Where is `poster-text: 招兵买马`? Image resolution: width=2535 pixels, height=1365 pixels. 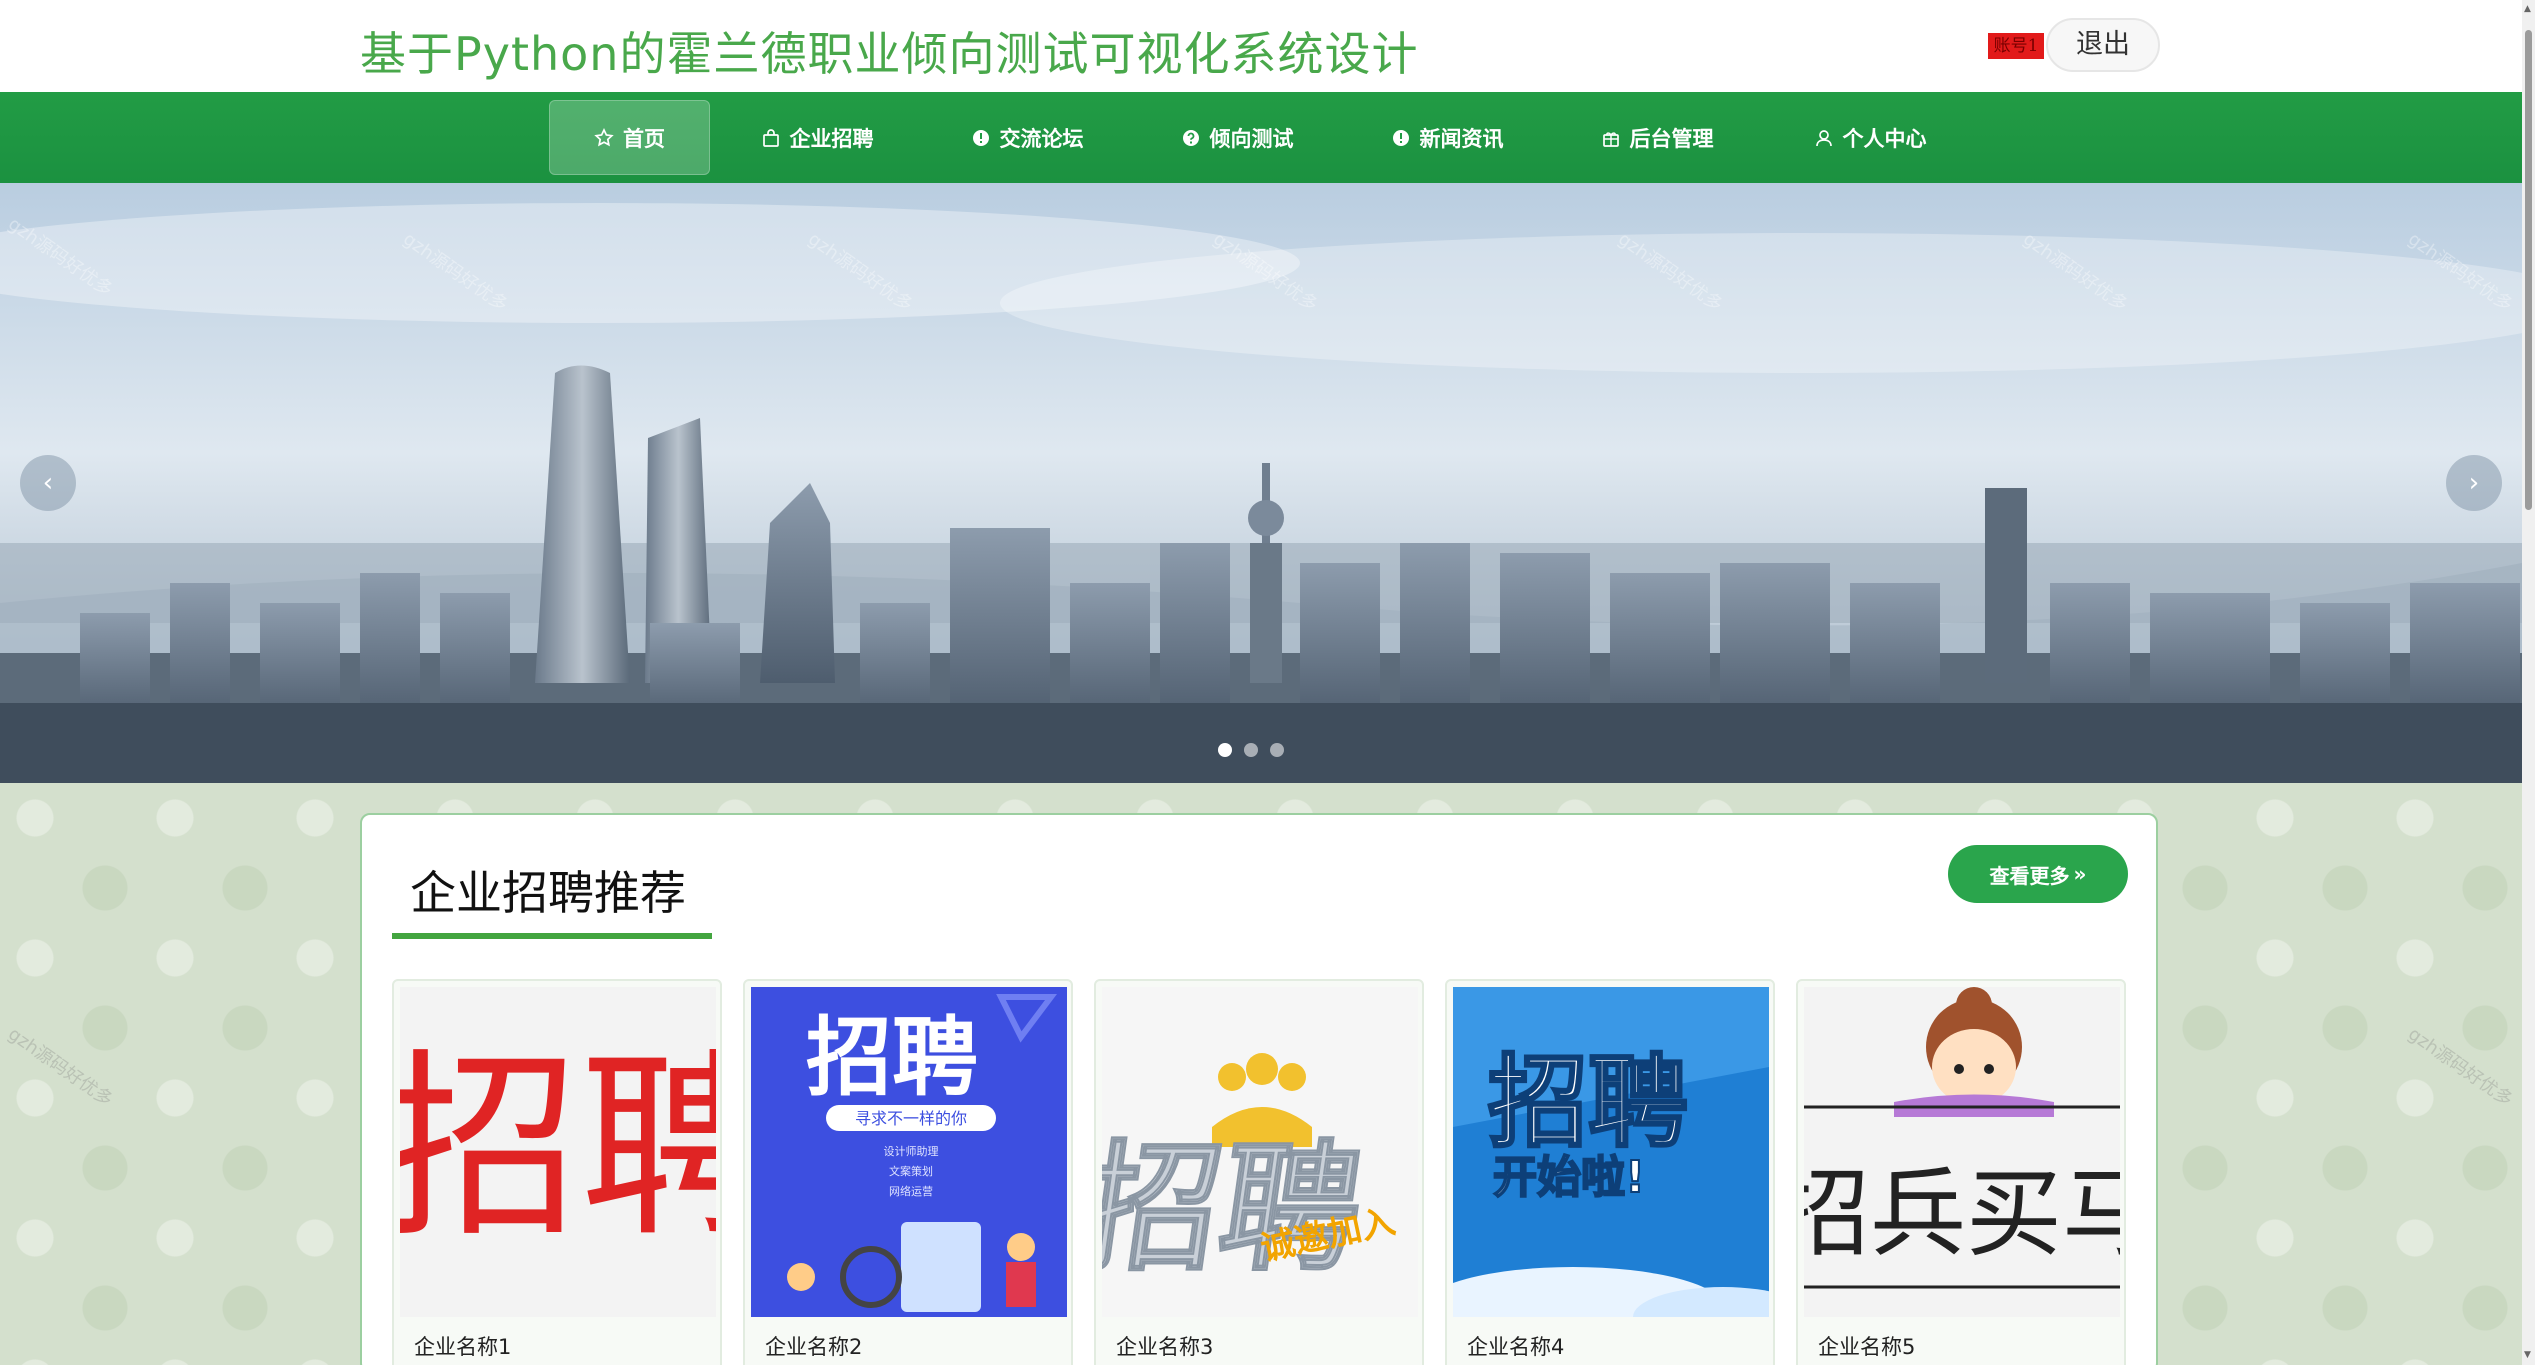 poster-text: 招兵买马 is located at coordinates (1962, 1214).